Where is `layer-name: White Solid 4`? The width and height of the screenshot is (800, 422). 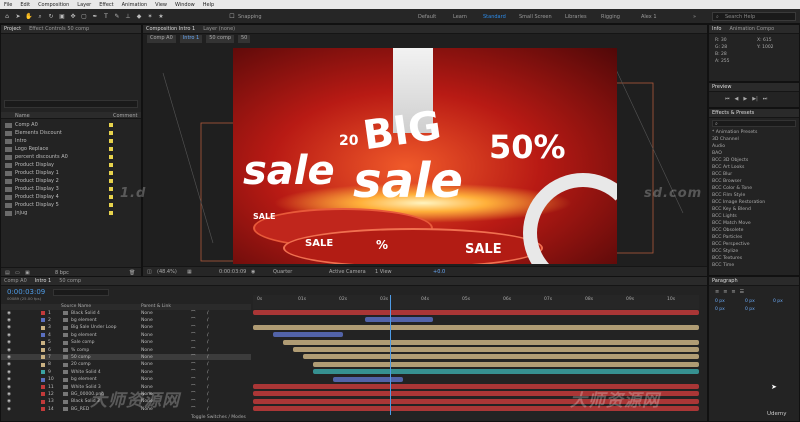 layer-name: White Solid 4 is located at coordinates (86, 372).